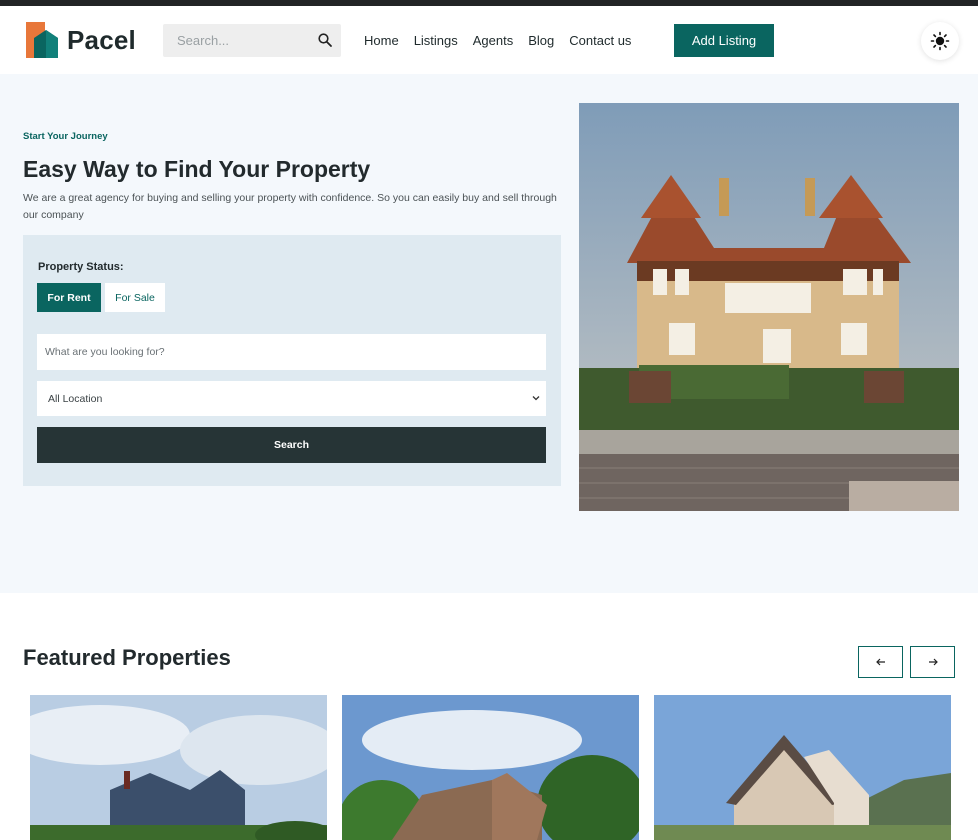 The image size is (978, 840). What do you see at coordinates (600, 40) in the screenshot?
I see `nav-contact: Contact us` at bounding box center [600, 40].